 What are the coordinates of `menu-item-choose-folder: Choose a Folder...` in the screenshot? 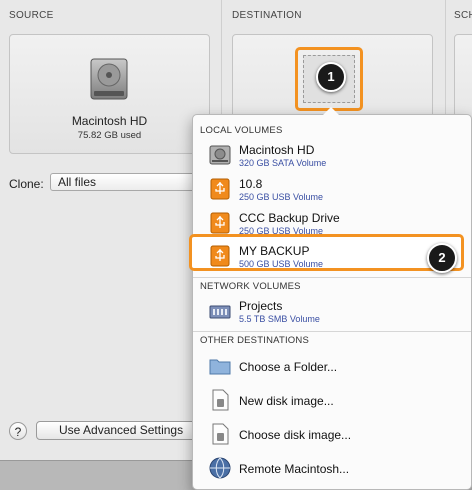 It's located at (332, 366).